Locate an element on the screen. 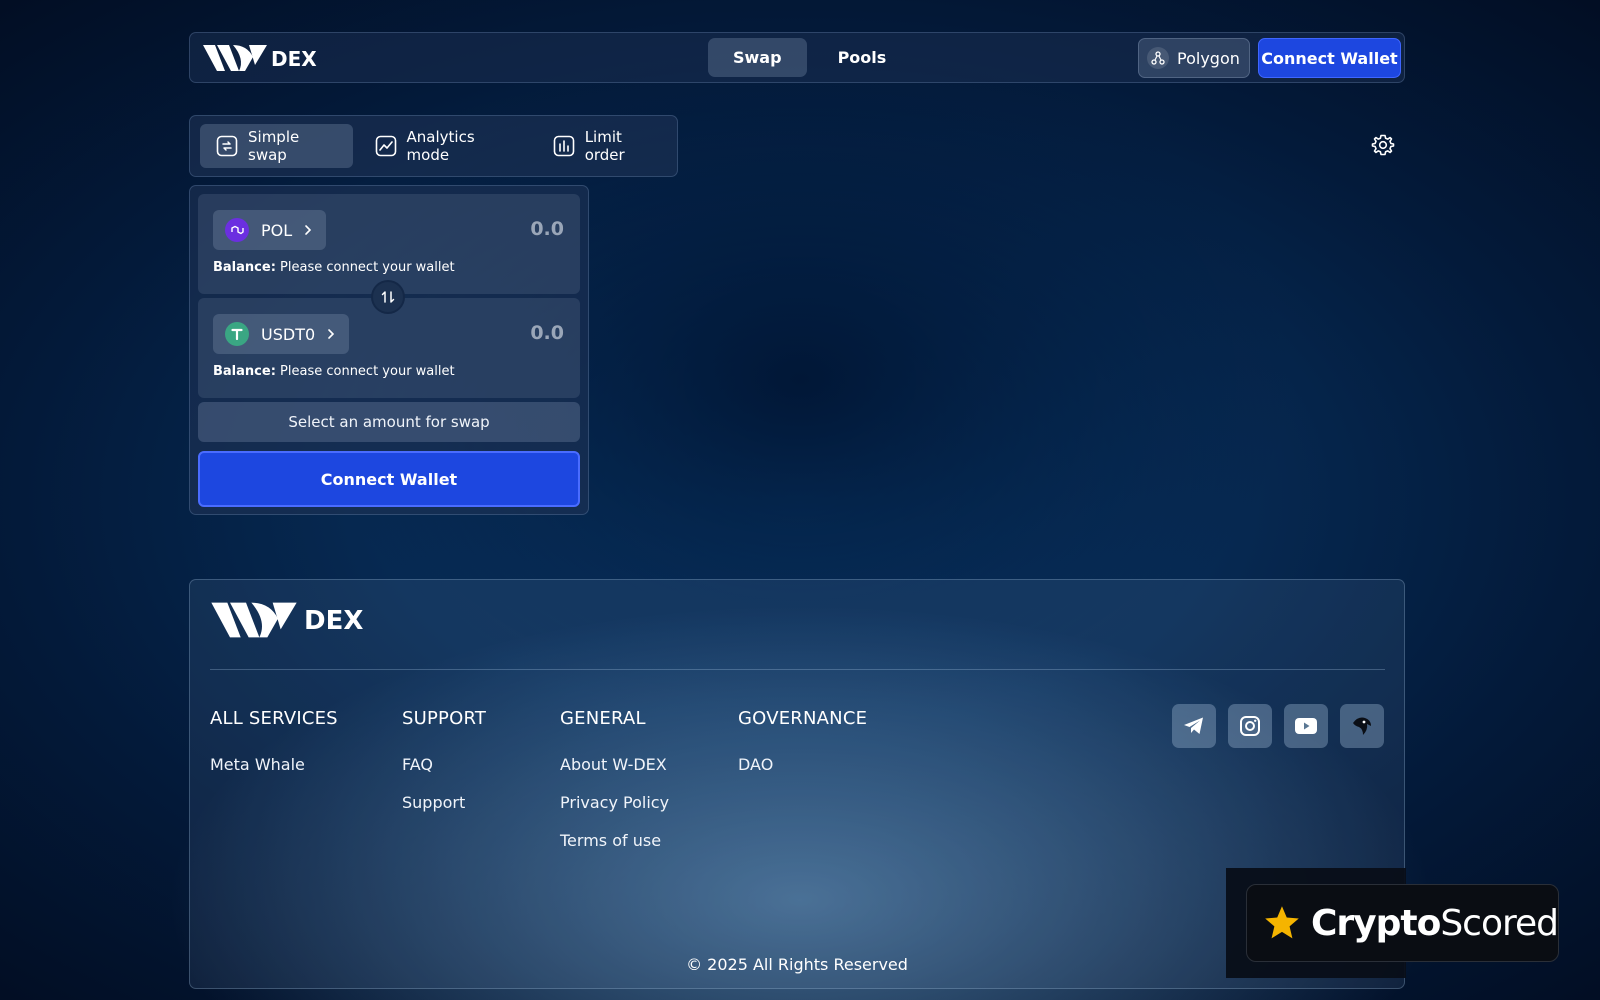 This screenshot has height=1000, width=1600. footer-column-all-services: ALL SERVICES Meta Whale is located at coordinates (274, 750).